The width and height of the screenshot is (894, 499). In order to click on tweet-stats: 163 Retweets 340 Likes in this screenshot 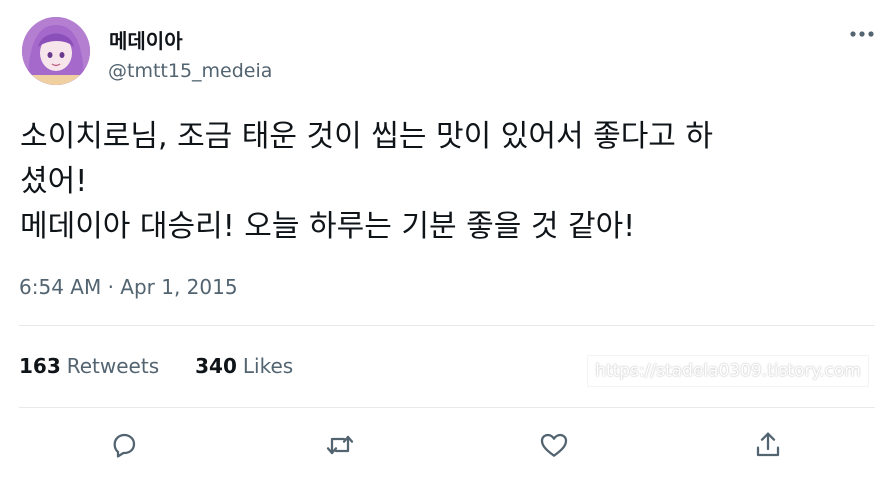, I will do `click(156, 366)`.